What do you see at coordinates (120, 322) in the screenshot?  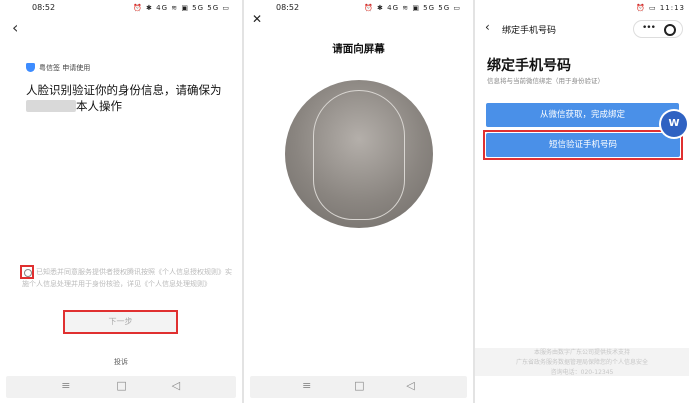 I see `next-button: 下一步` at bounding box center [120, 322].